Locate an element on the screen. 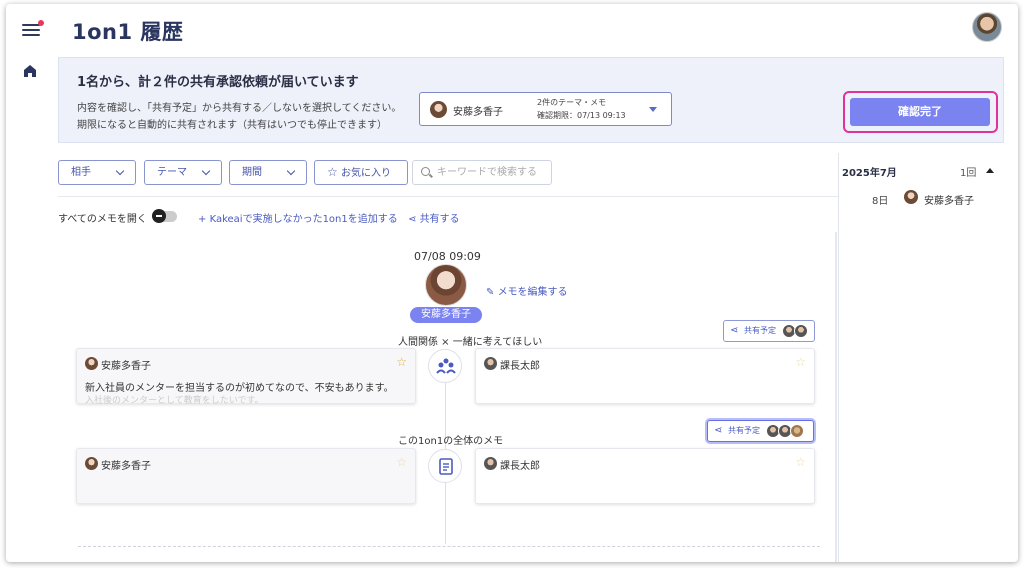  edit-memo-label: メモを編集する is located at coordinates (532, 292).